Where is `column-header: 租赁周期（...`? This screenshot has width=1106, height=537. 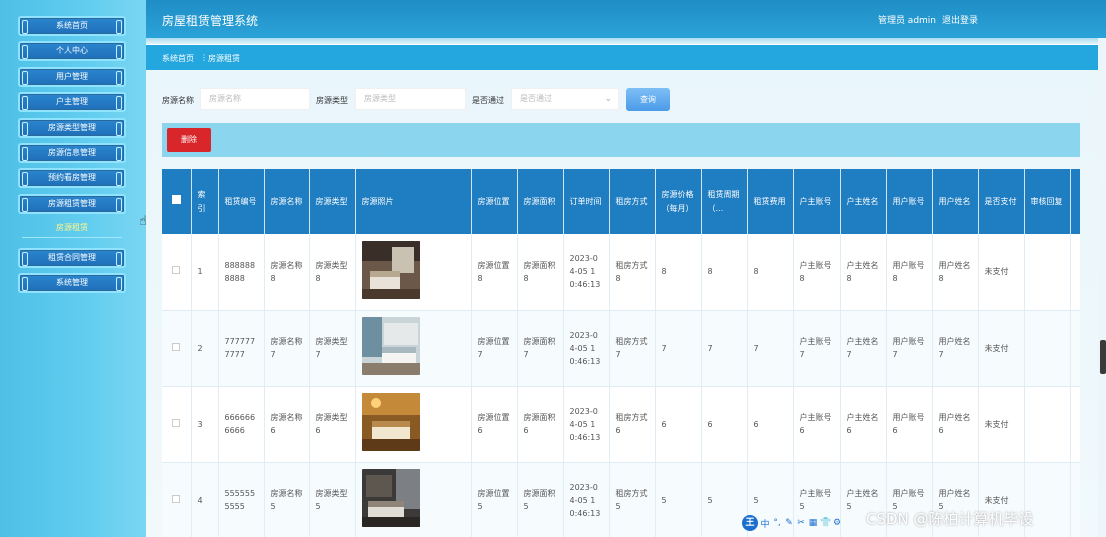 column-header: 租赁周期（... is located at coordinates (724, 201).